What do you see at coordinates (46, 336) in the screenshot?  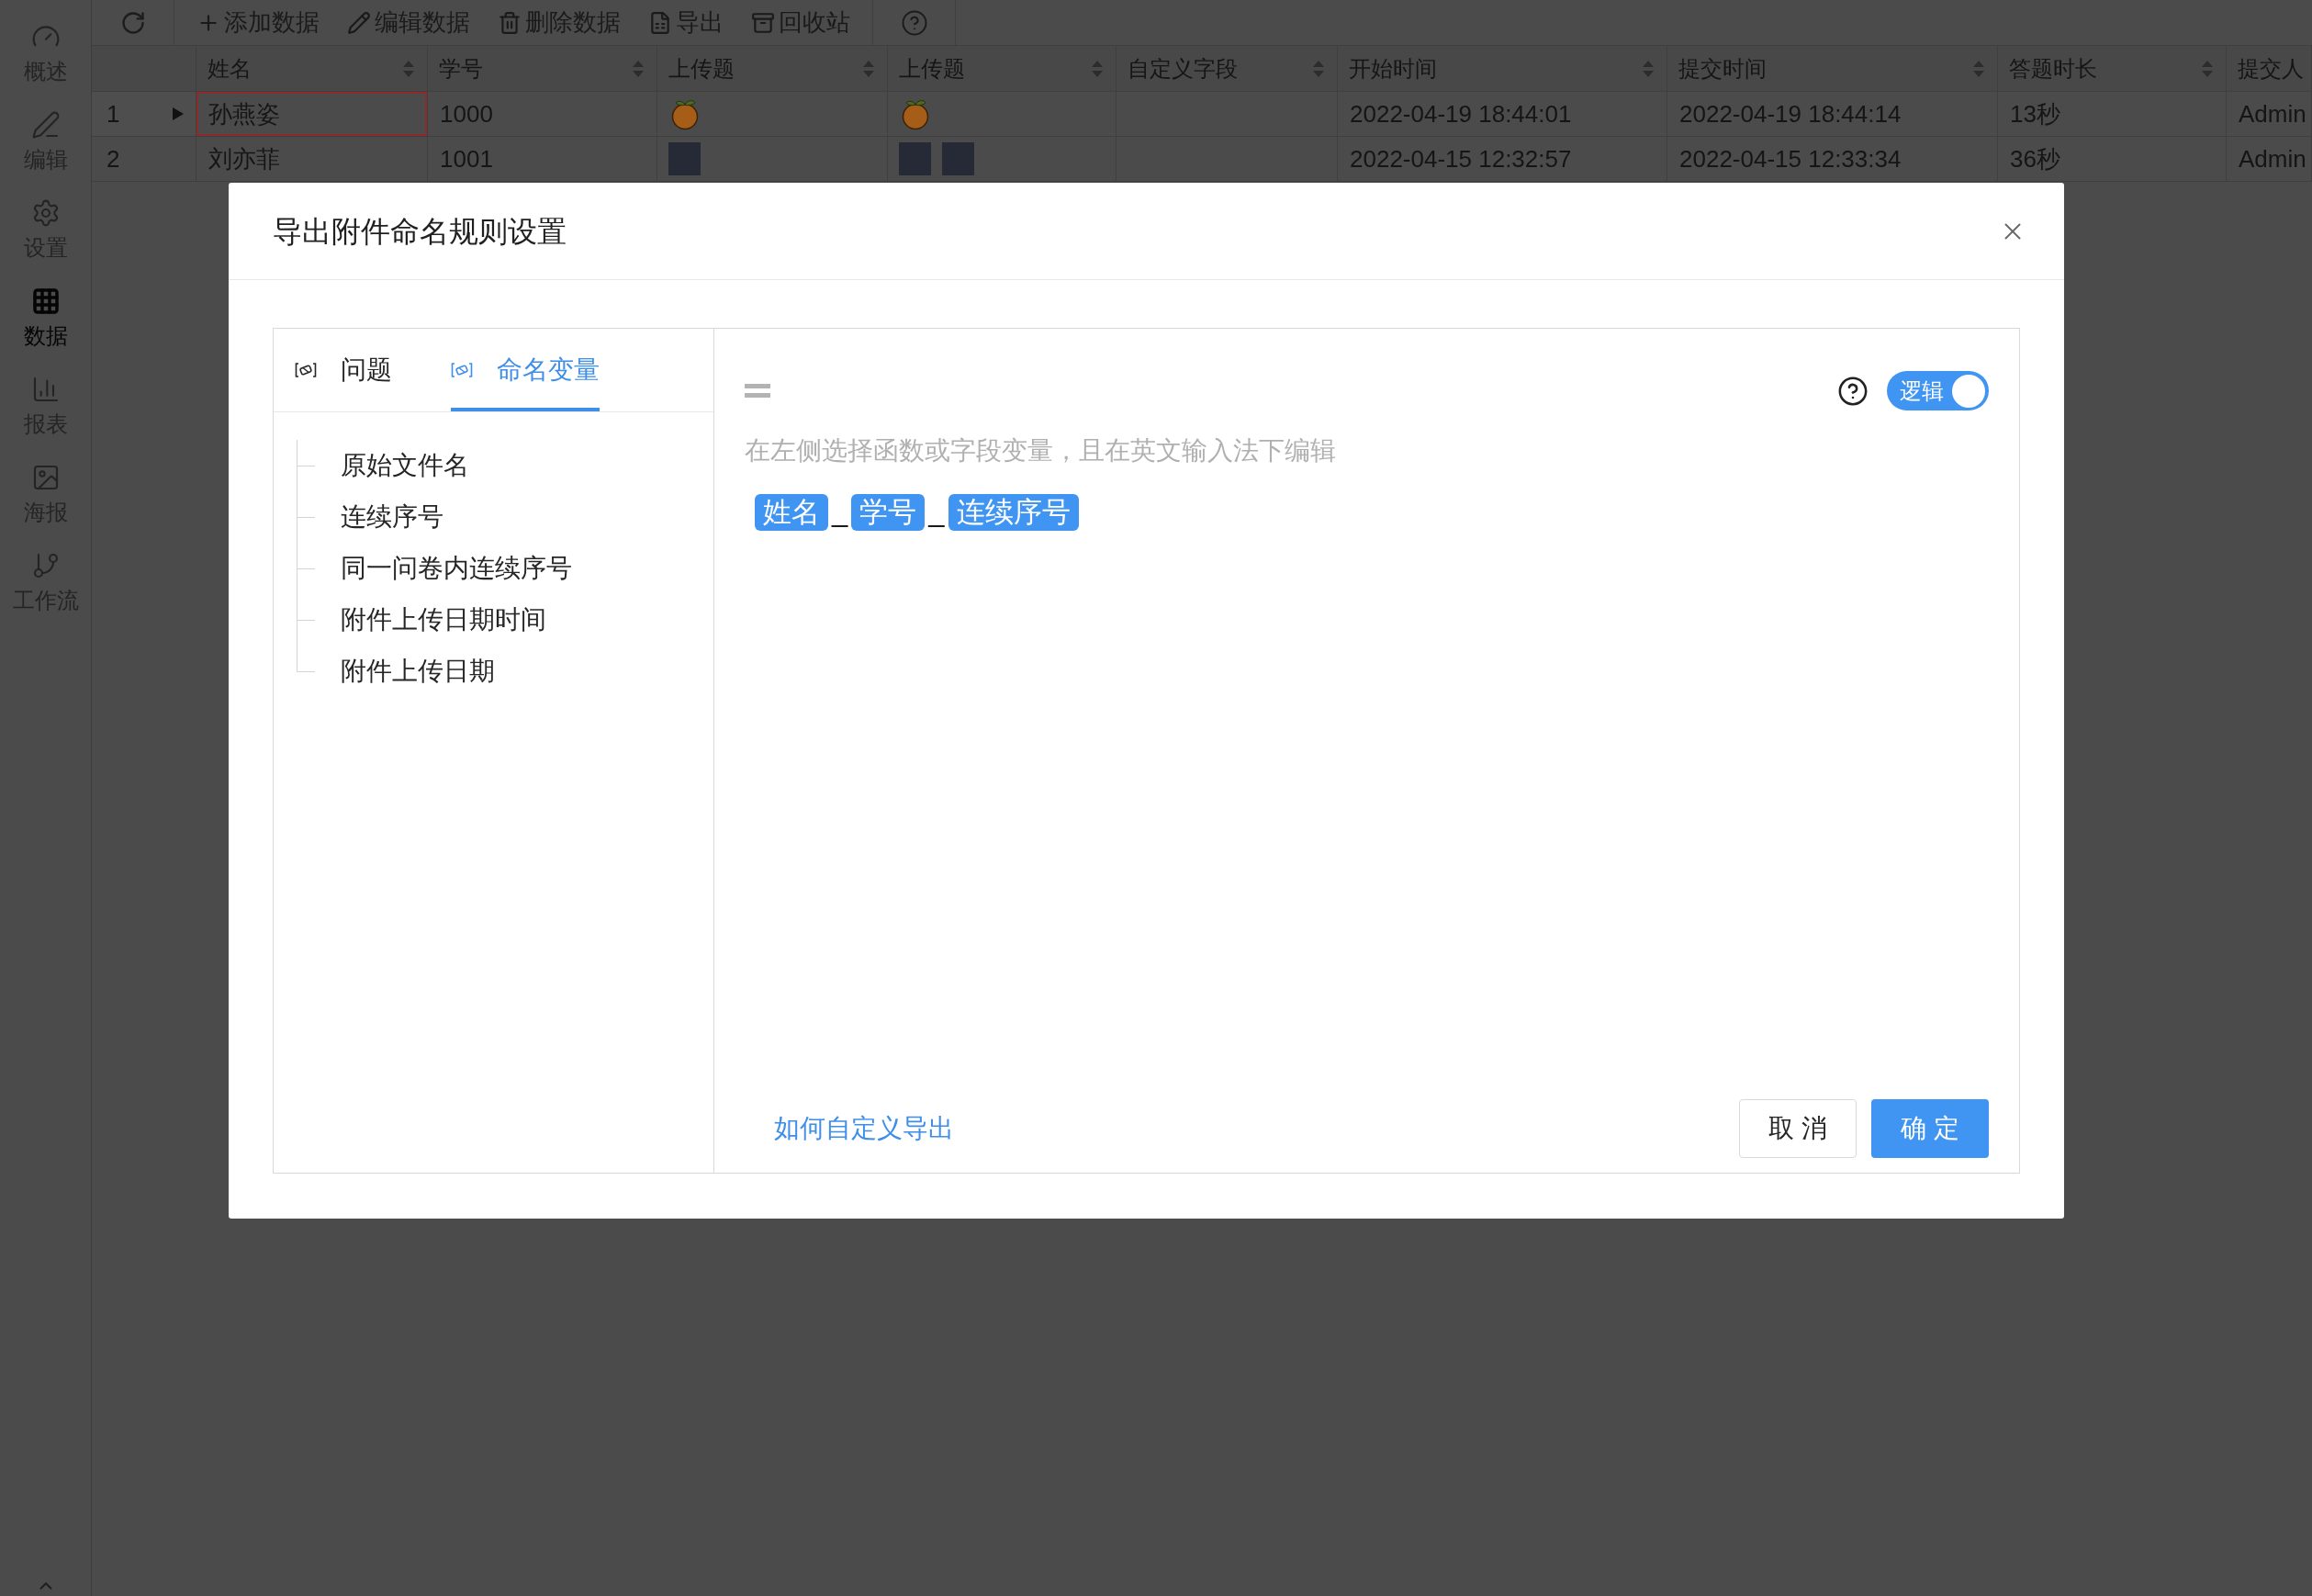 I see `sidebar-label: 数据` at bounding box center [46, 336].